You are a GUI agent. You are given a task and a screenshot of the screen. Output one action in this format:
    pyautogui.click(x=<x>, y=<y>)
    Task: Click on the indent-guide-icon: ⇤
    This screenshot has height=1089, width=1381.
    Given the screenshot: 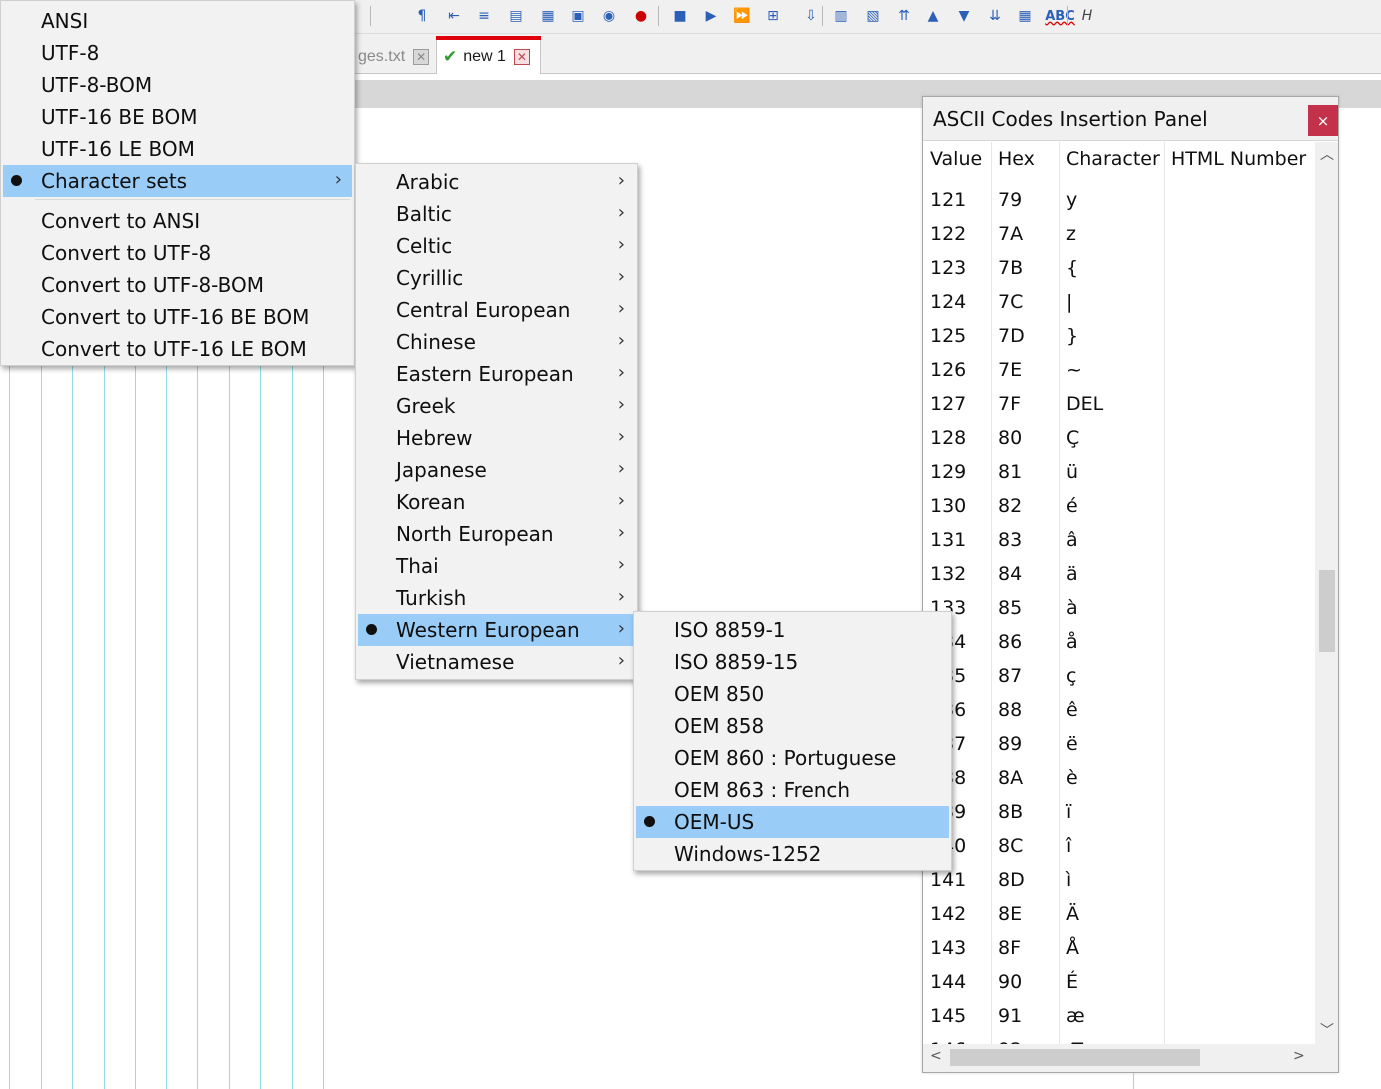 What is the action you would take?
    pyautogui.click(x=454, y=16)
    